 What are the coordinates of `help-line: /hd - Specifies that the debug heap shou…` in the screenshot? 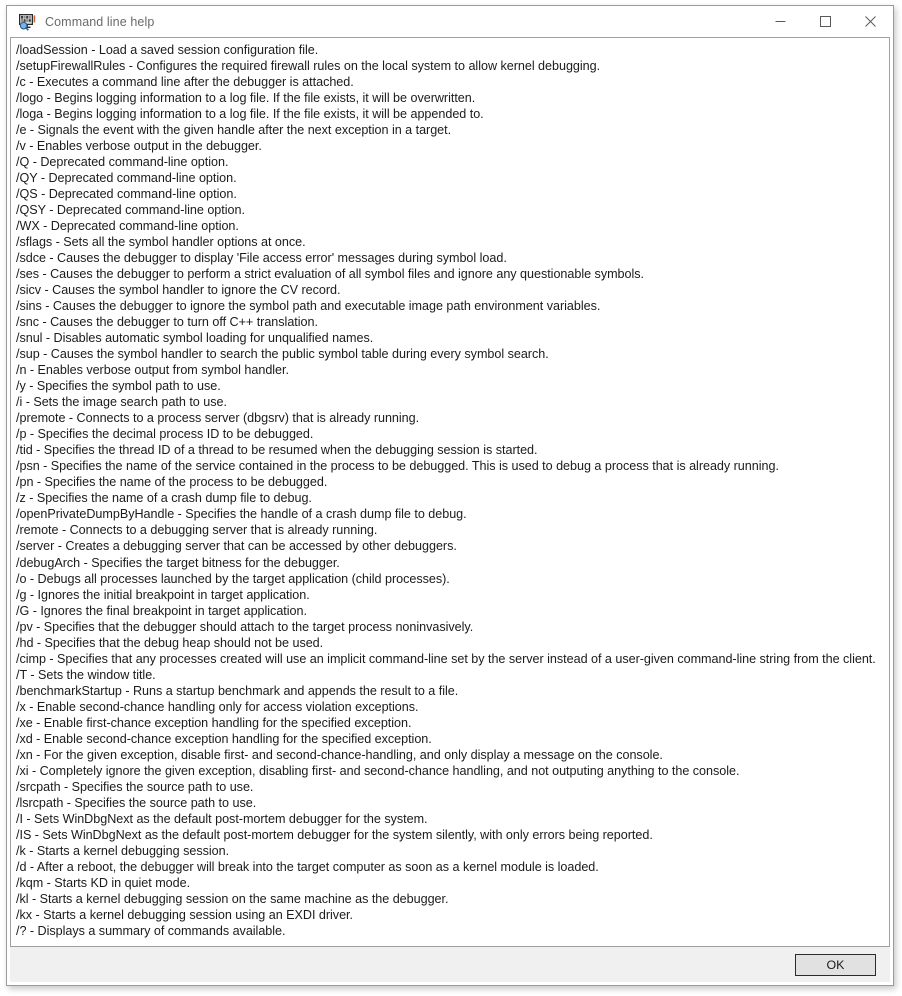 It's located at (170, 642).